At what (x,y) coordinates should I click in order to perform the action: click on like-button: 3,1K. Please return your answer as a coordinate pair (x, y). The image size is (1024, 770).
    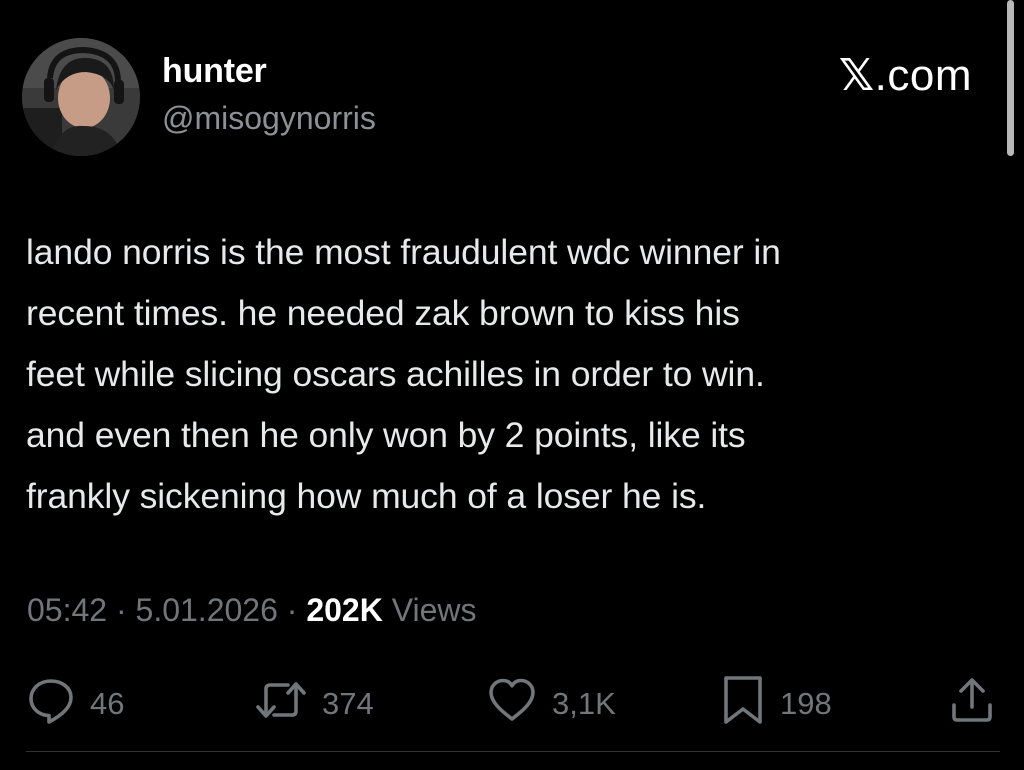
    Looking at the image, I should click on (551, 704).